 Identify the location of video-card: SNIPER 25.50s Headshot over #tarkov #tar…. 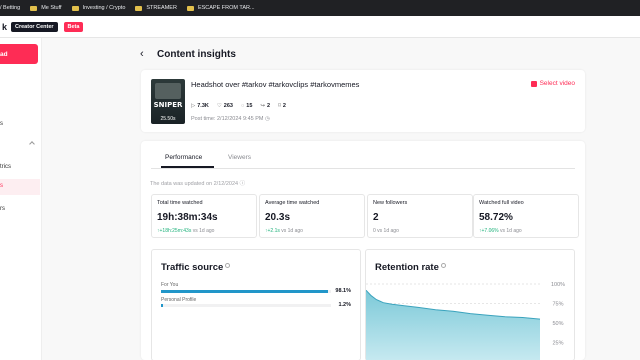
(363, 101).